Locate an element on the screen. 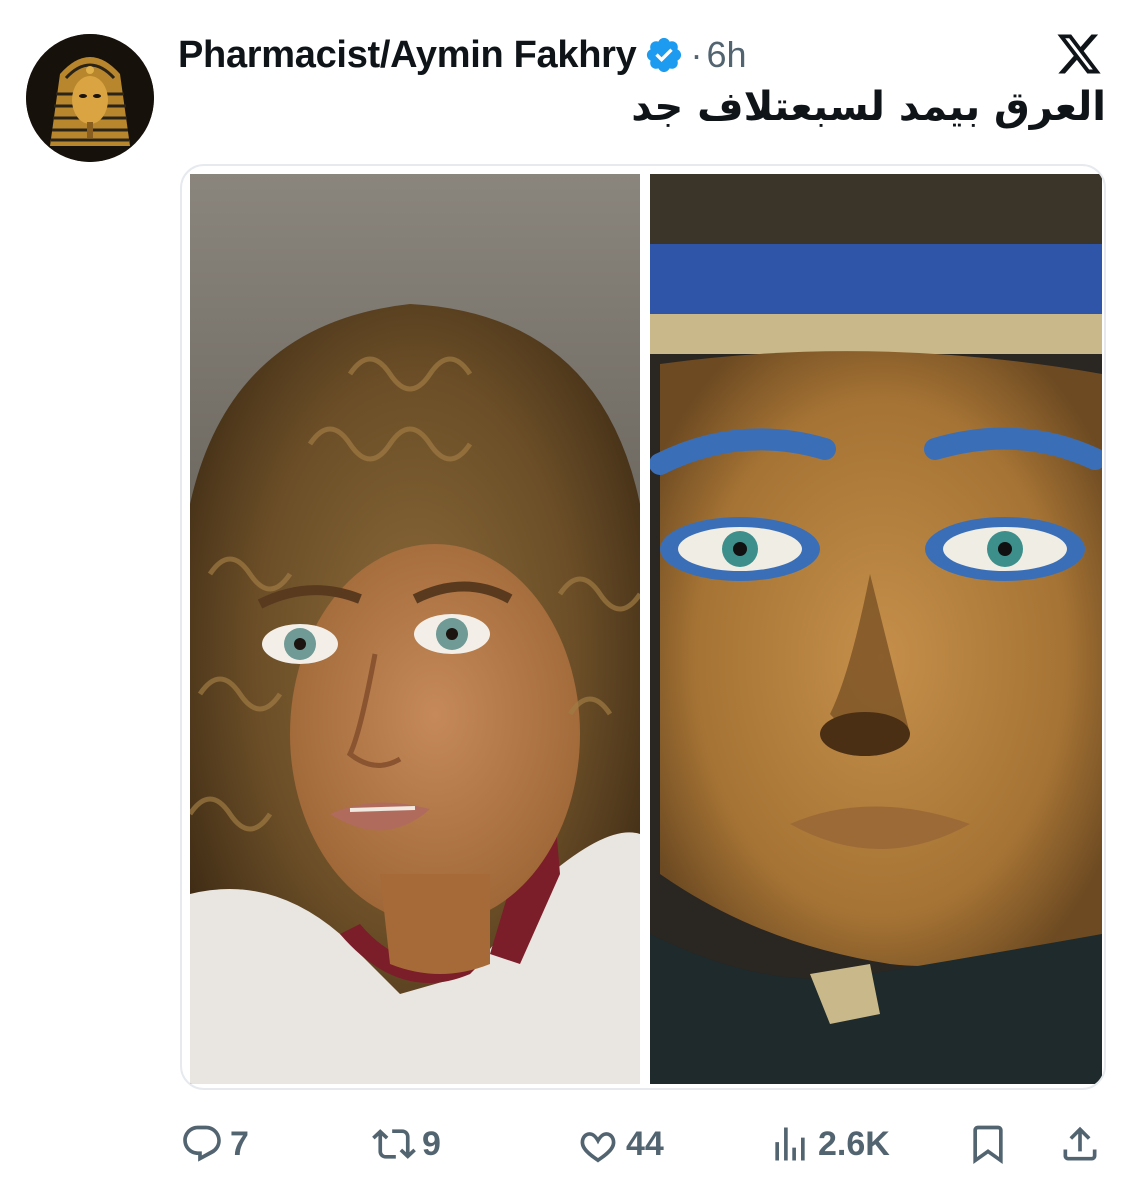 This screenshot has height=1200, width=1134. retweet-icon is located at coordinates (394, 1144).